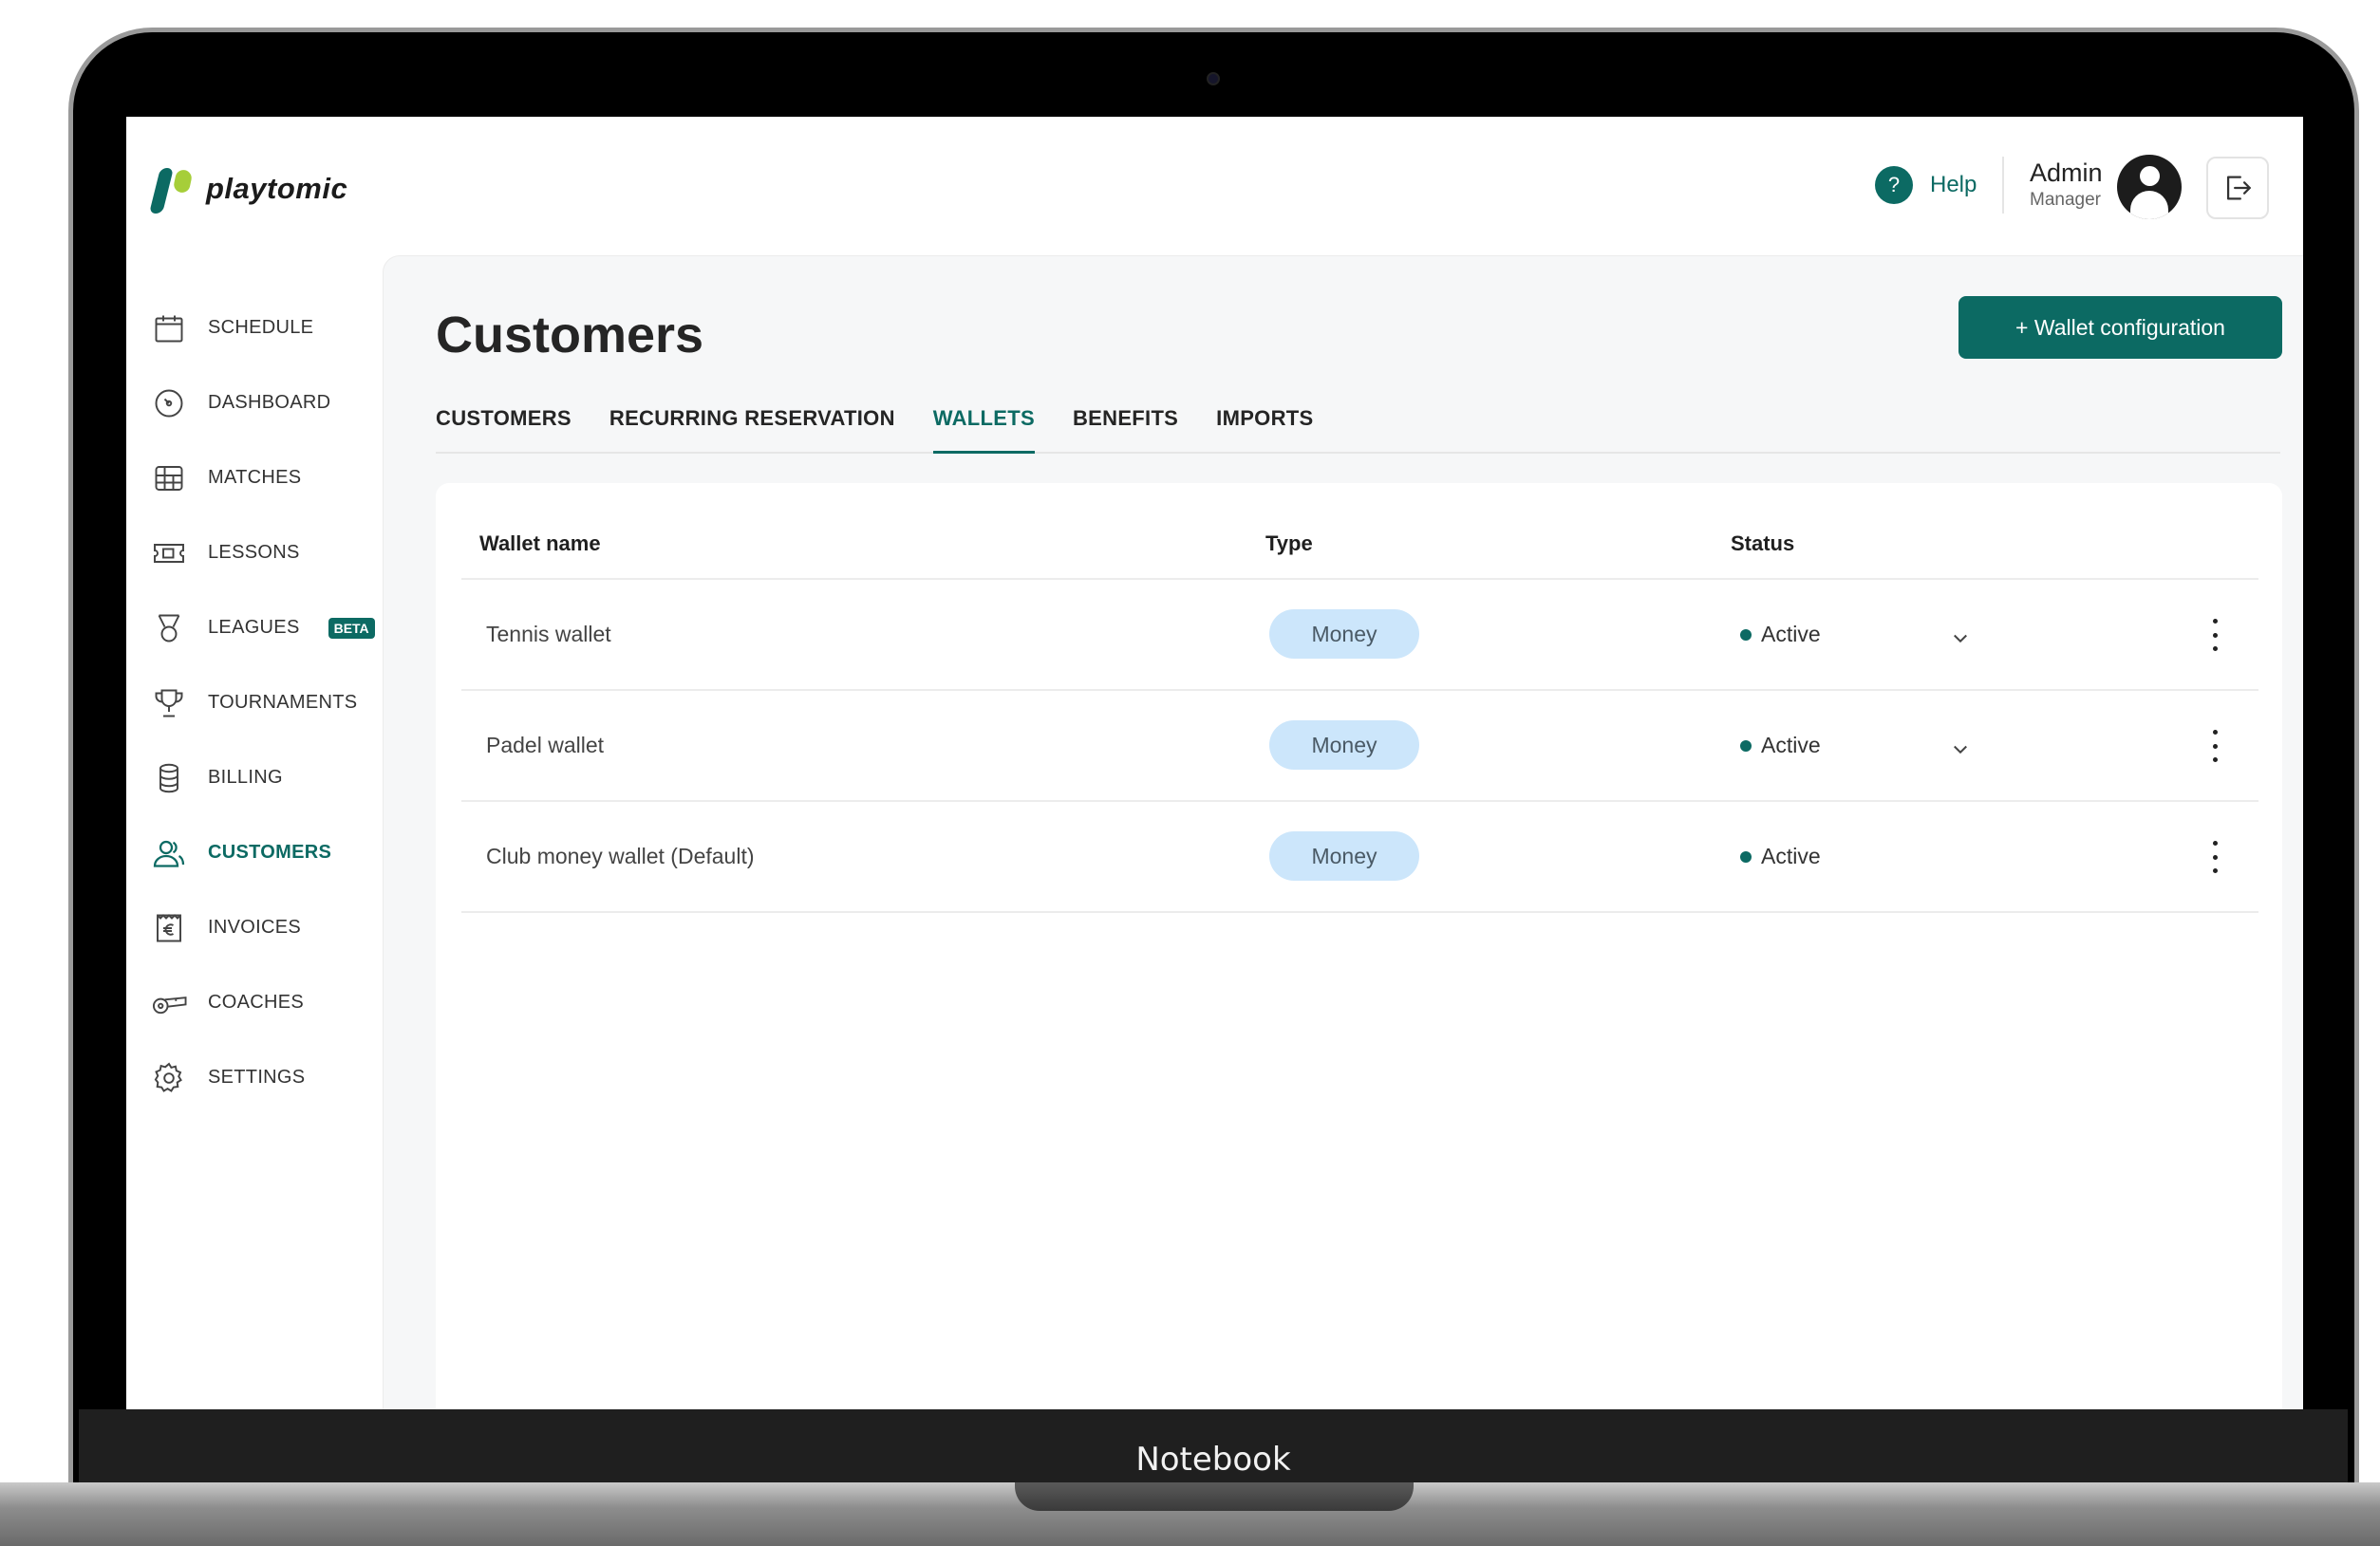 Image resolution: width=2380 pixels, height=1546 pixels. Describe the element at coordinates (254, 927) in the screenshot. I see `sidebar-item-label: INVOICES` at that location.